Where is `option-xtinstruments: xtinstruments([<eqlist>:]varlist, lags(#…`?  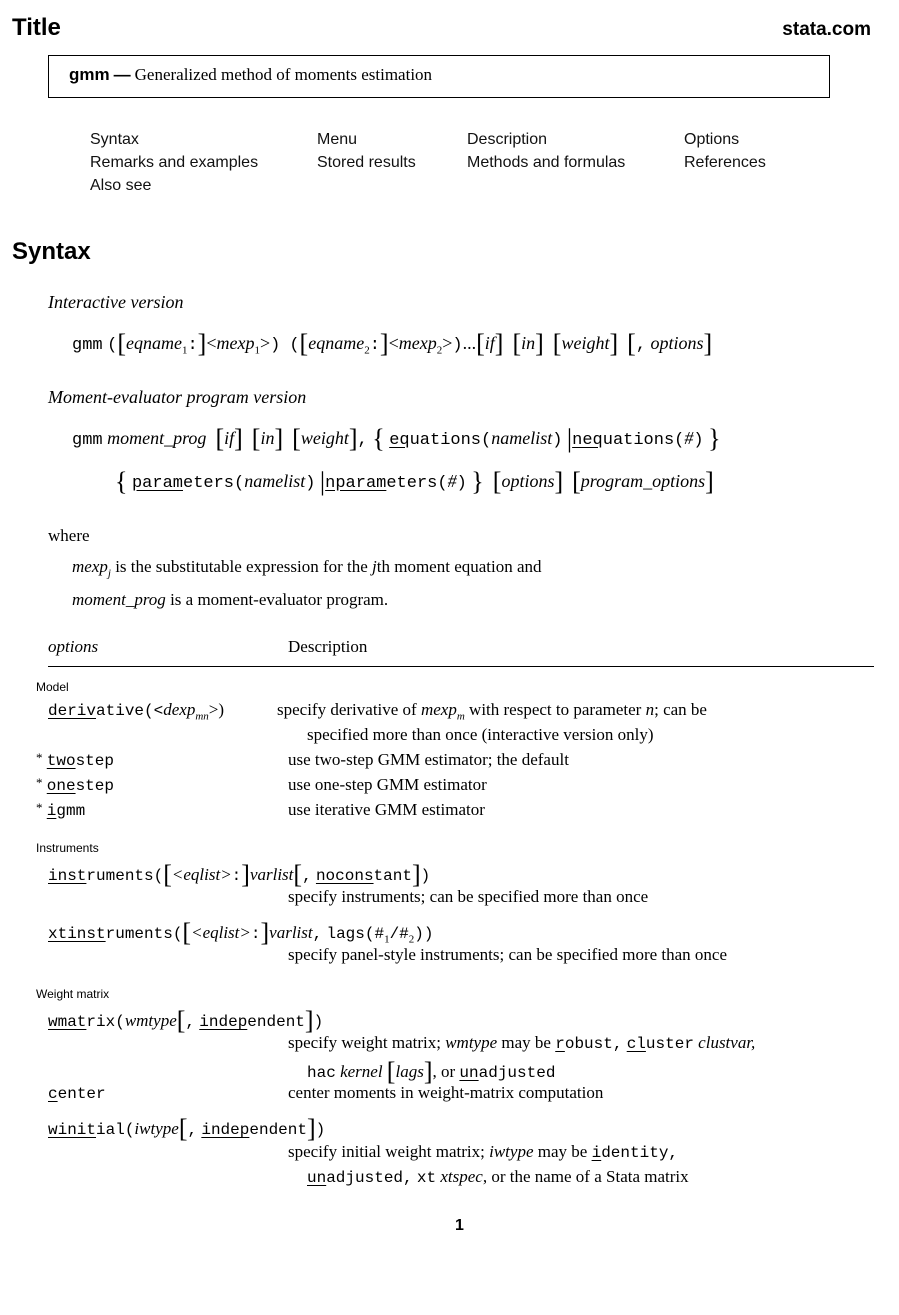
option-xtinstruments: xtinstruments([<eqlist>:]varlist, lags(#… is located at coordinates (241, 932).